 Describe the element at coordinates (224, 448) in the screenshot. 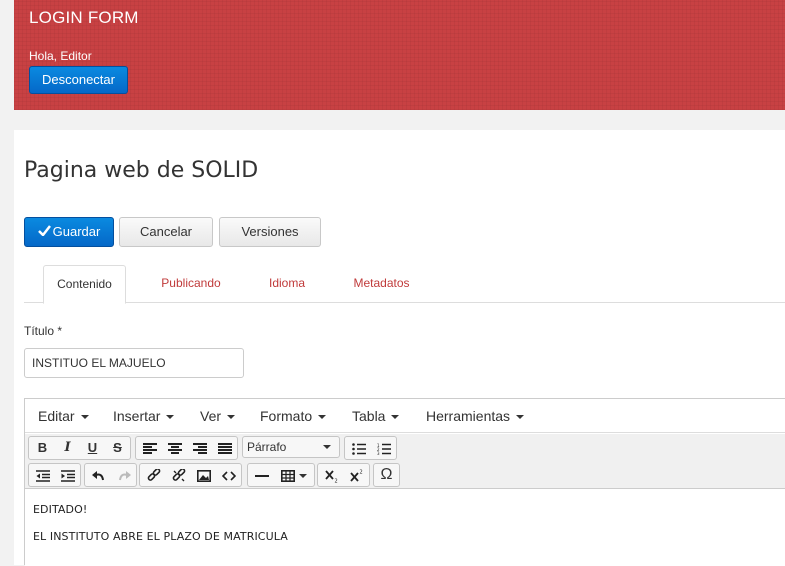

I see `align-justify-icon` at that location.